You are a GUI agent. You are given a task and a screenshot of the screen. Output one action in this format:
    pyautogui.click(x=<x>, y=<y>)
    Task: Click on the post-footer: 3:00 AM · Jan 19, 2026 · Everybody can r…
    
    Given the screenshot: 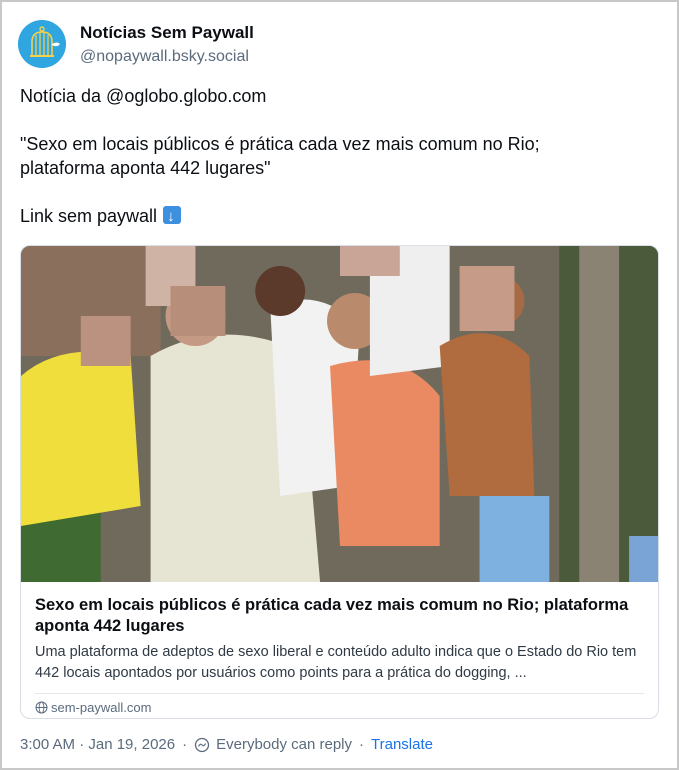 What is the action you would take?
    pyautogui.click(x=226, y=744)
    